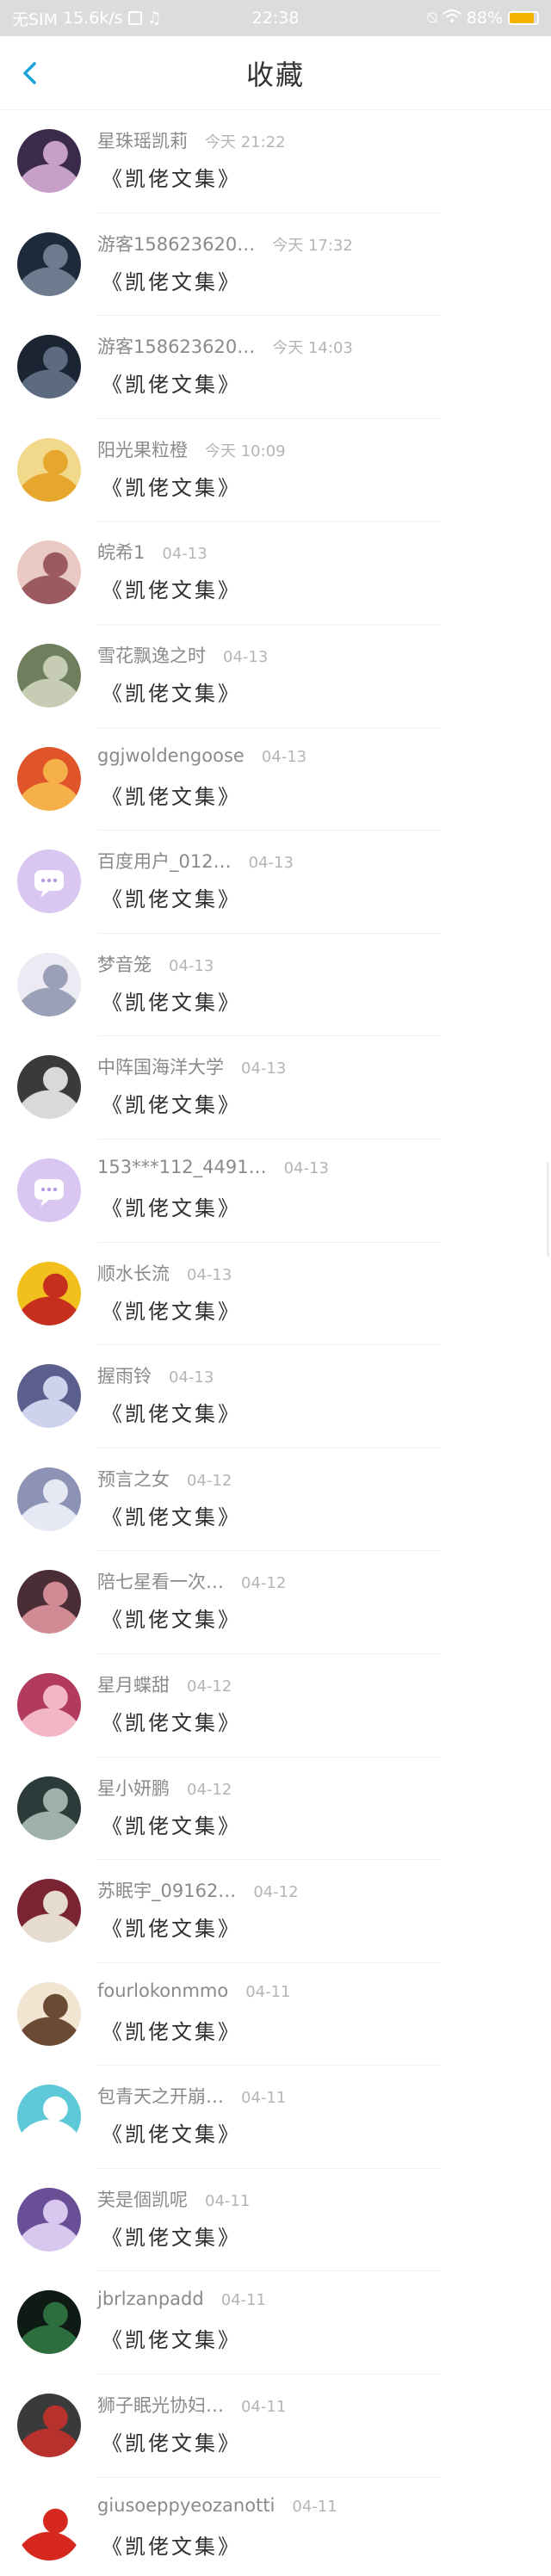 The image size is (551, 2576). I want to click on list-item: 预言之女 04-12 《凯佬文集》, so click(275, 1500).